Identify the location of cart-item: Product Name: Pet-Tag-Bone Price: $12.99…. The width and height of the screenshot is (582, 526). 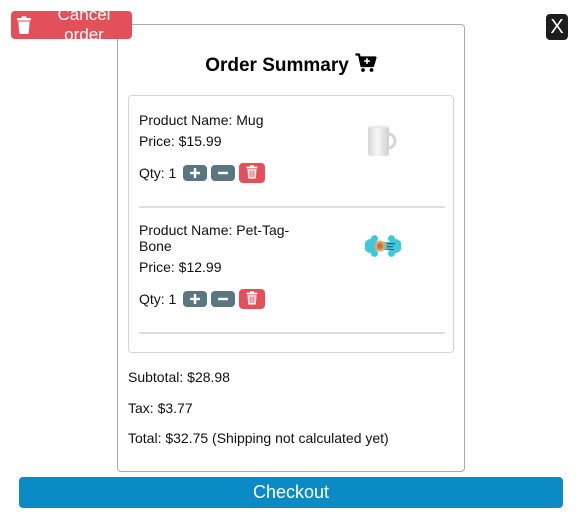
(292, 271).